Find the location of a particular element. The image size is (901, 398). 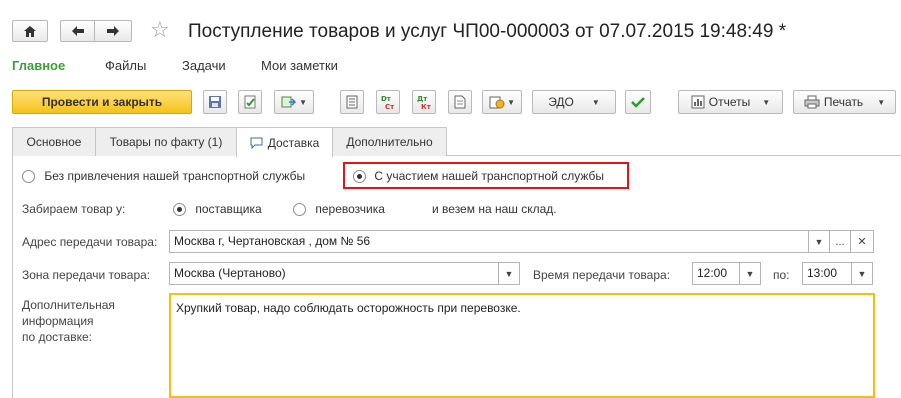

dt-ct-icon: Dт Ст is located at coordinates (388, 102).